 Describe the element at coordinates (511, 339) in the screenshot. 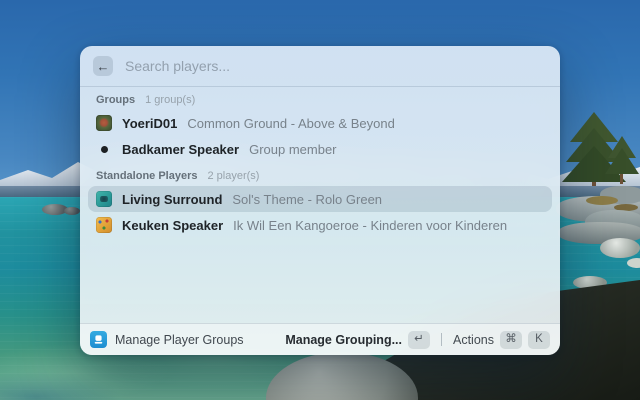

I see `command-key-icon: ⌘` at that location.